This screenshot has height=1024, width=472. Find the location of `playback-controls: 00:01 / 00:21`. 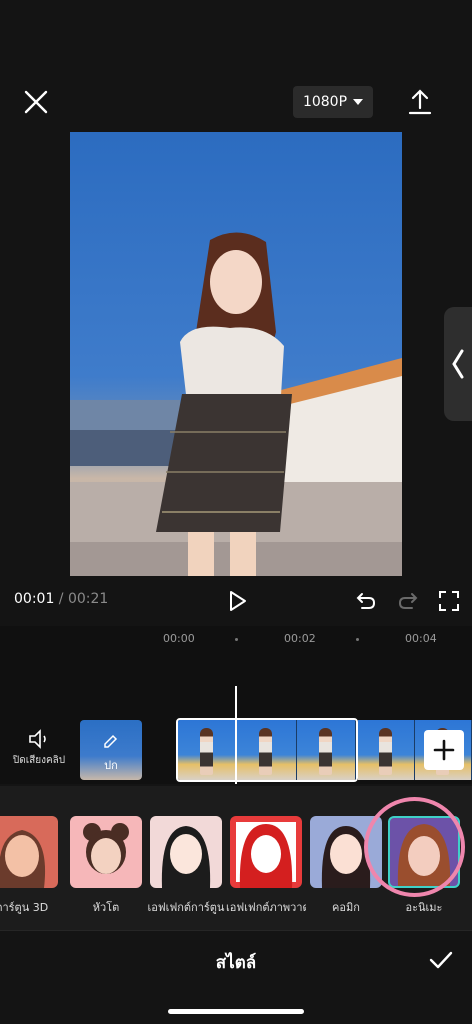

playback-controls: 00:01 / 00:21 is located at coordinates (236, 601).